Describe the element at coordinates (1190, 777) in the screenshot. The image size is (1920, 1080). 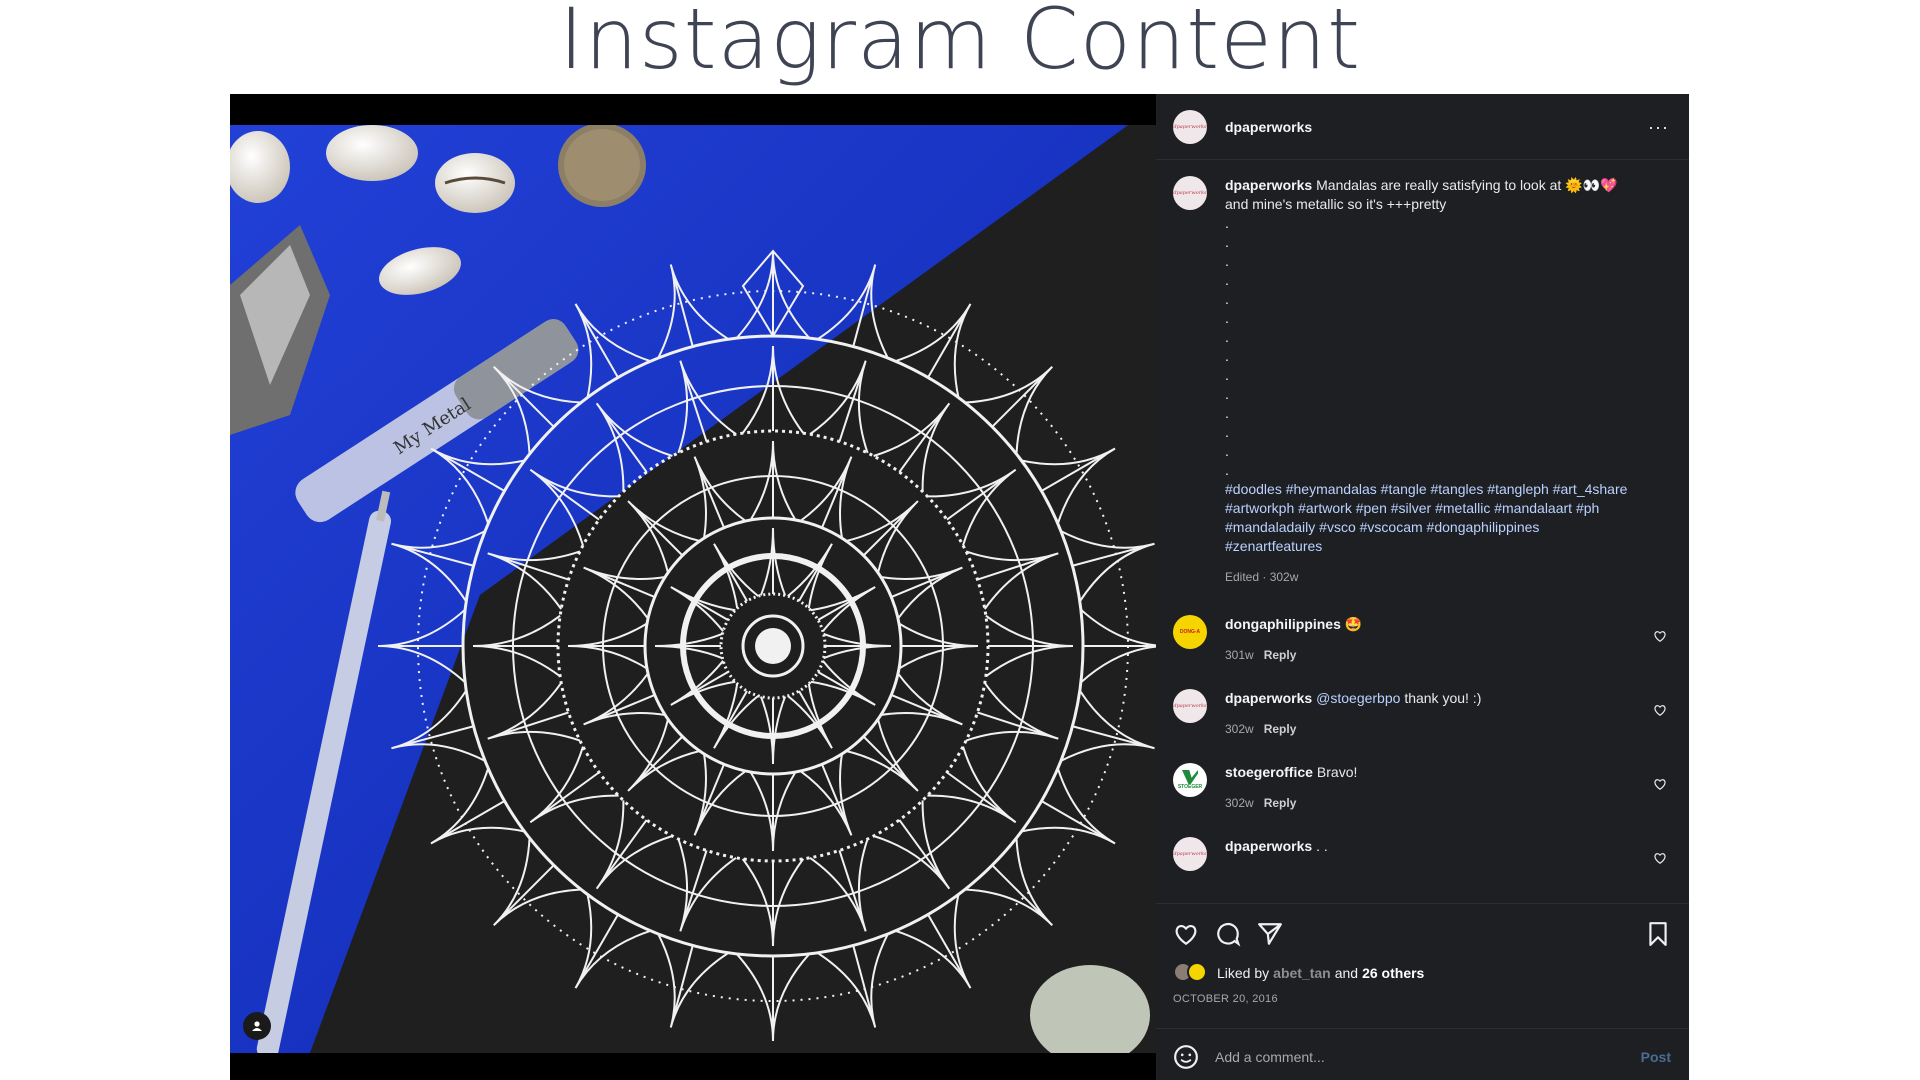
I see `stoeger-logo-mark` at that location.